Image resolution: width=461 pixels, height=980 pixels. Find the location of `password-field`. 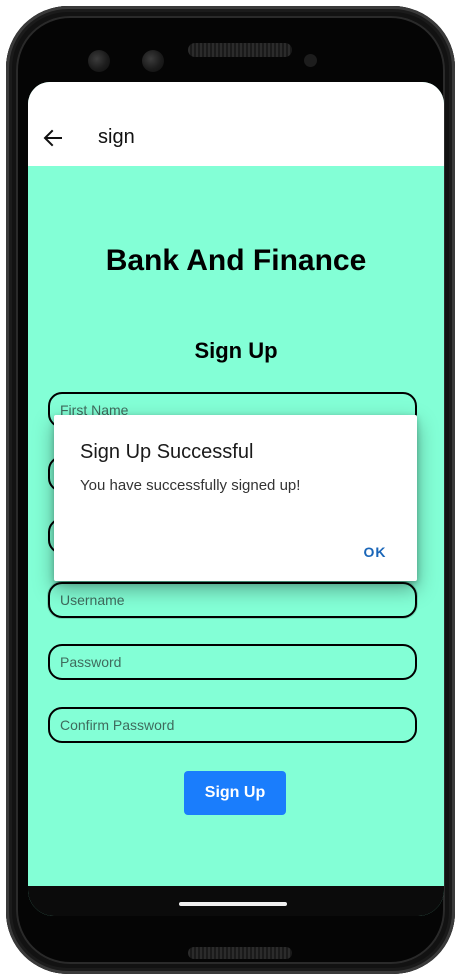

password-field is located at coordinates (232, 662).